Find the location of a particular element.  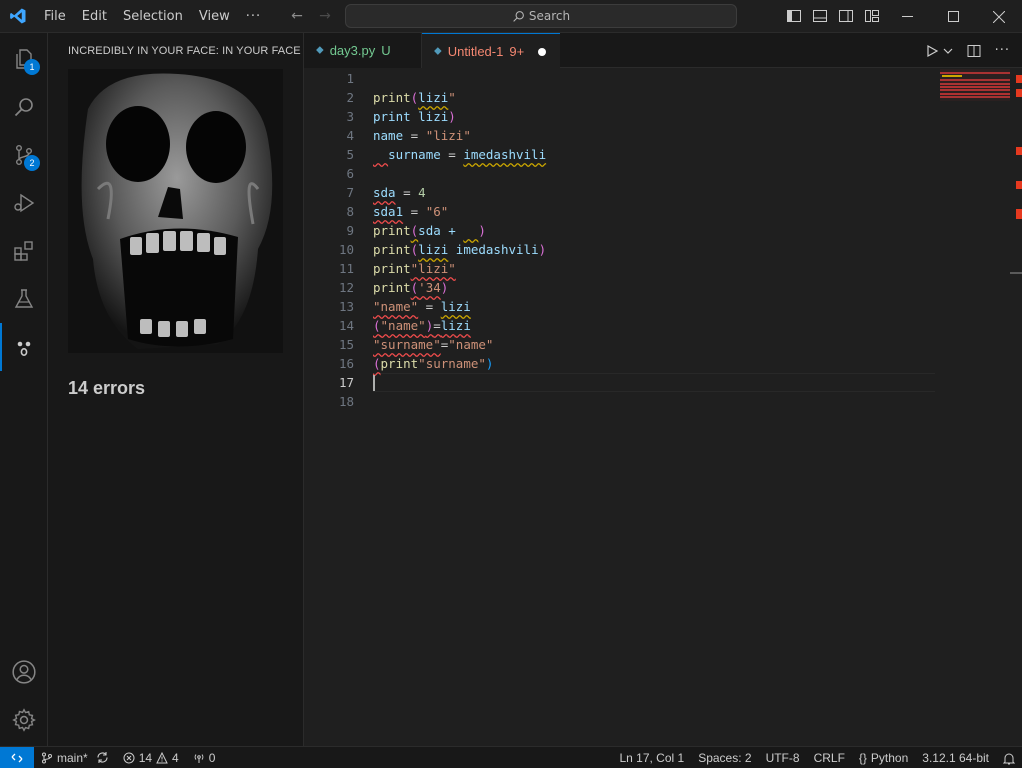

code-token: " is located at coordinates (452, 97).